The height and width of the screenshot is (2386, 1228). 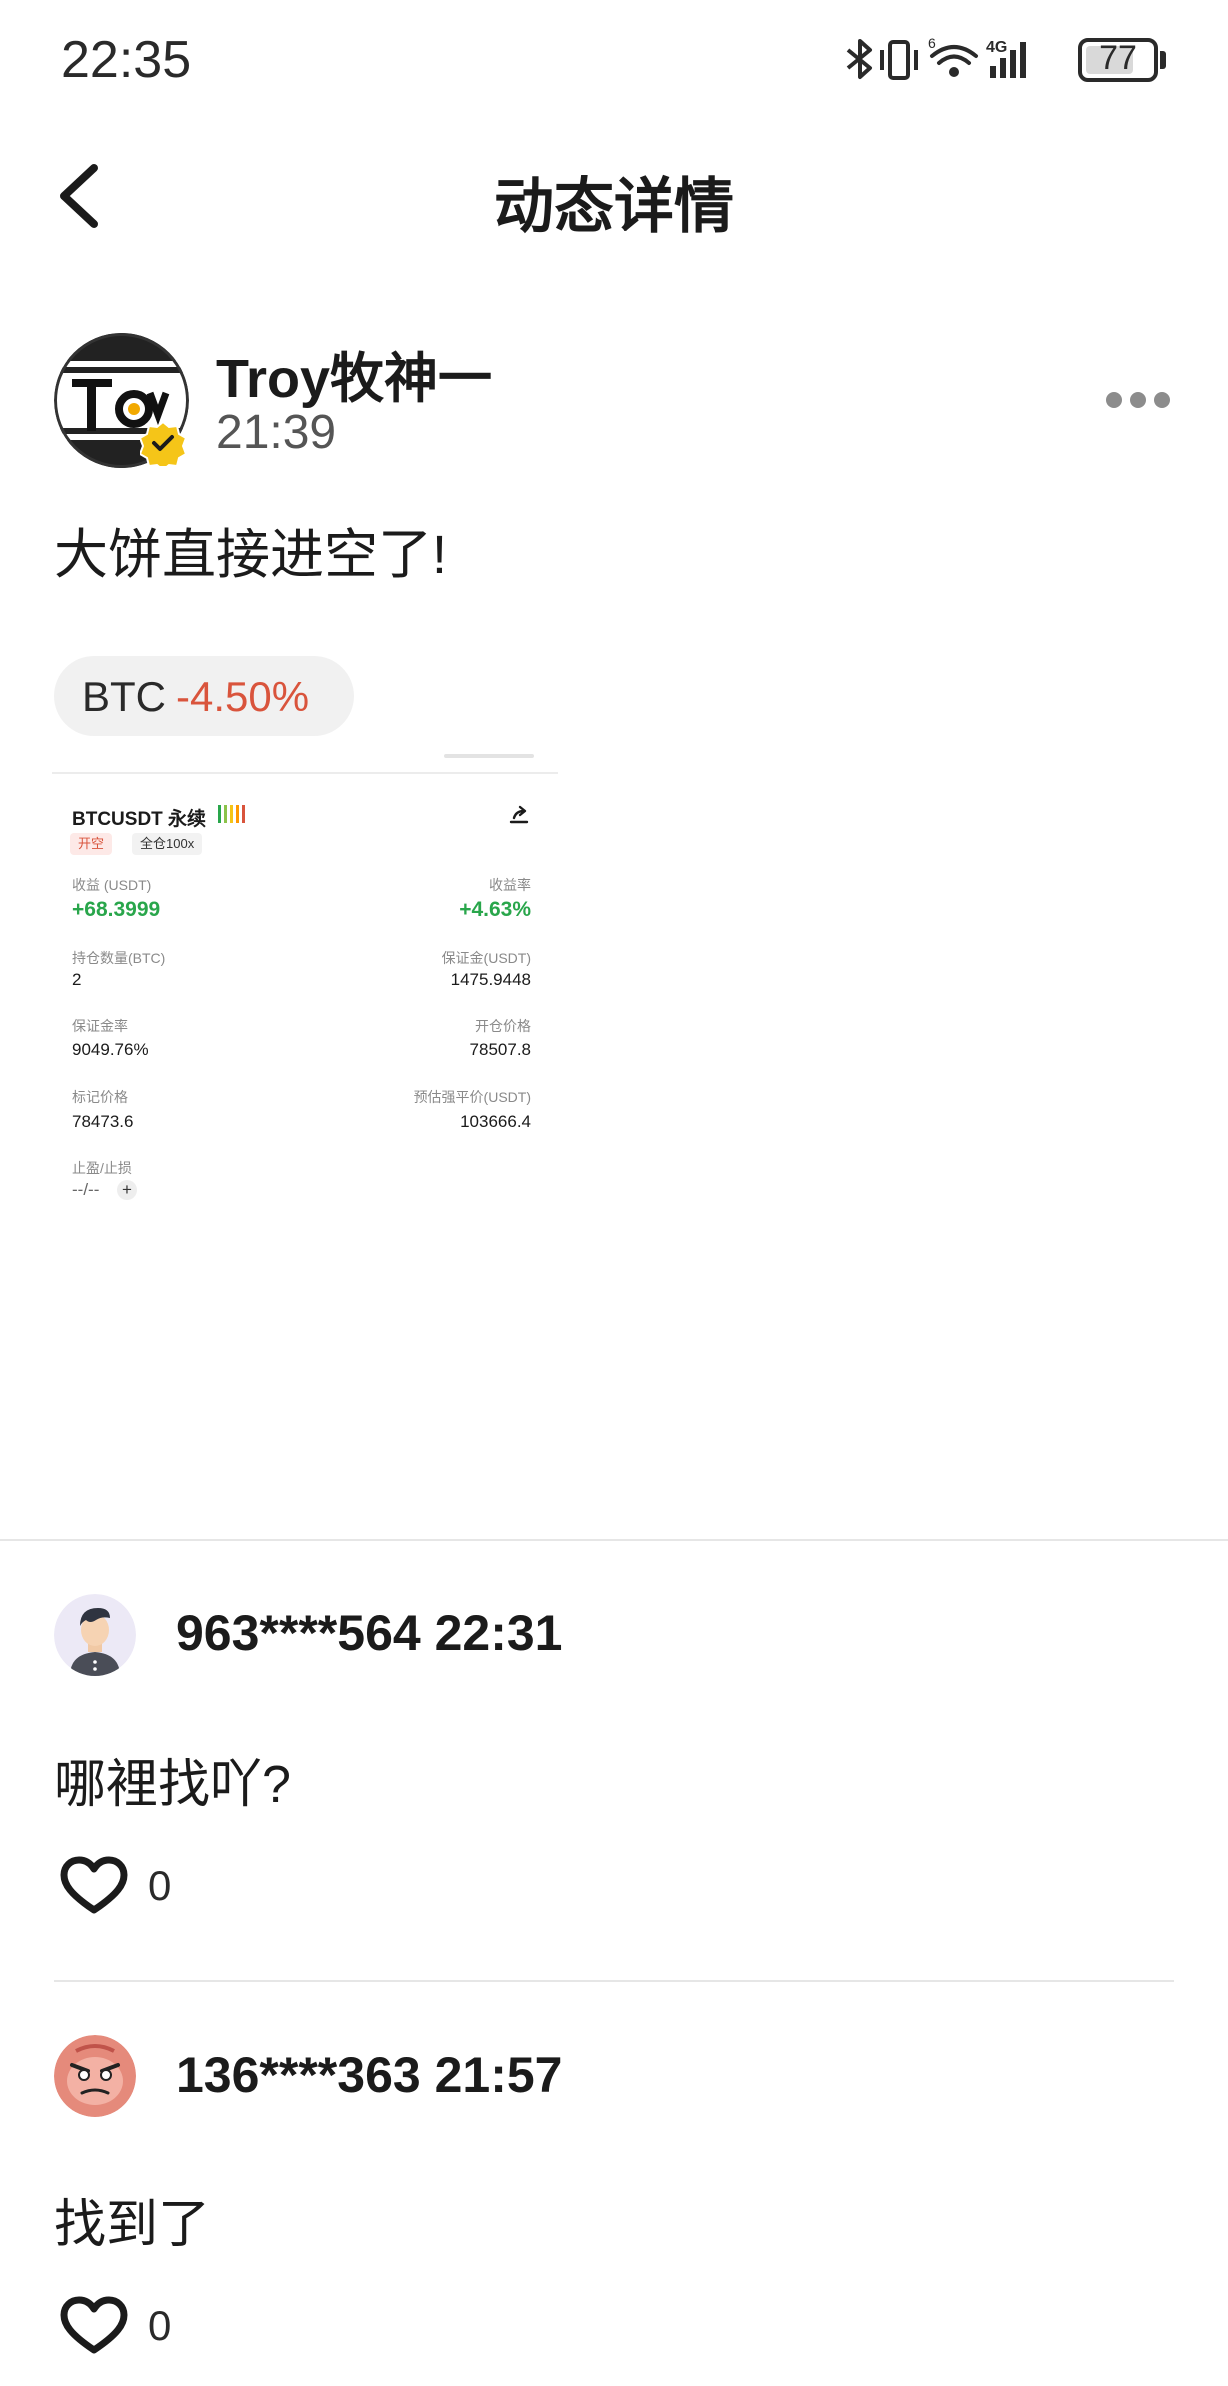 What do you see at coordinates (251, 555) in the screenshot?
I see `post-text: 大饼直接进空了!` at bounding box center [251, 555].